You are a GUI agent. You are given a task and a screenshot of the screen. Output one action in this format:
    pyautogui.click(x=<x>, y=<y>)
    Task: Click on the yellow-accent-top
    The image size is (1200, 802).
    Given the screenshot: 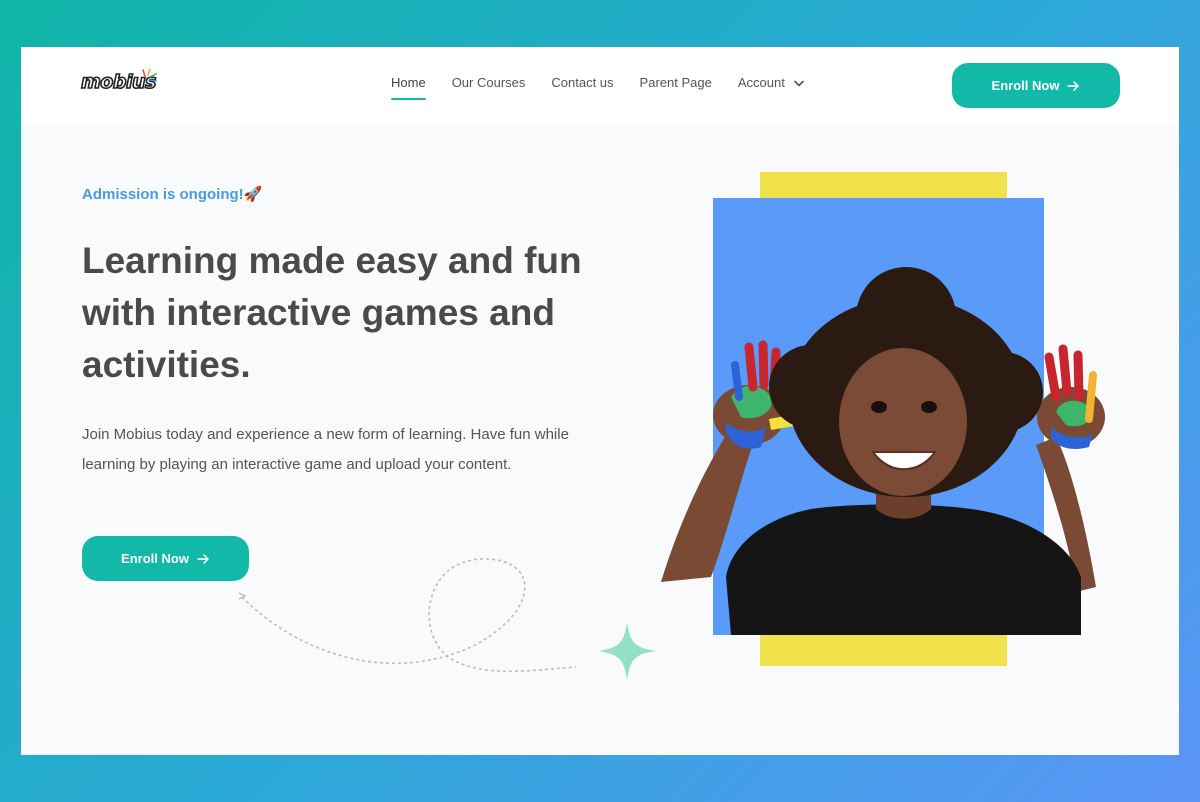 What is the action you would take?
    pyautogui.click(x=883, y=185)
    